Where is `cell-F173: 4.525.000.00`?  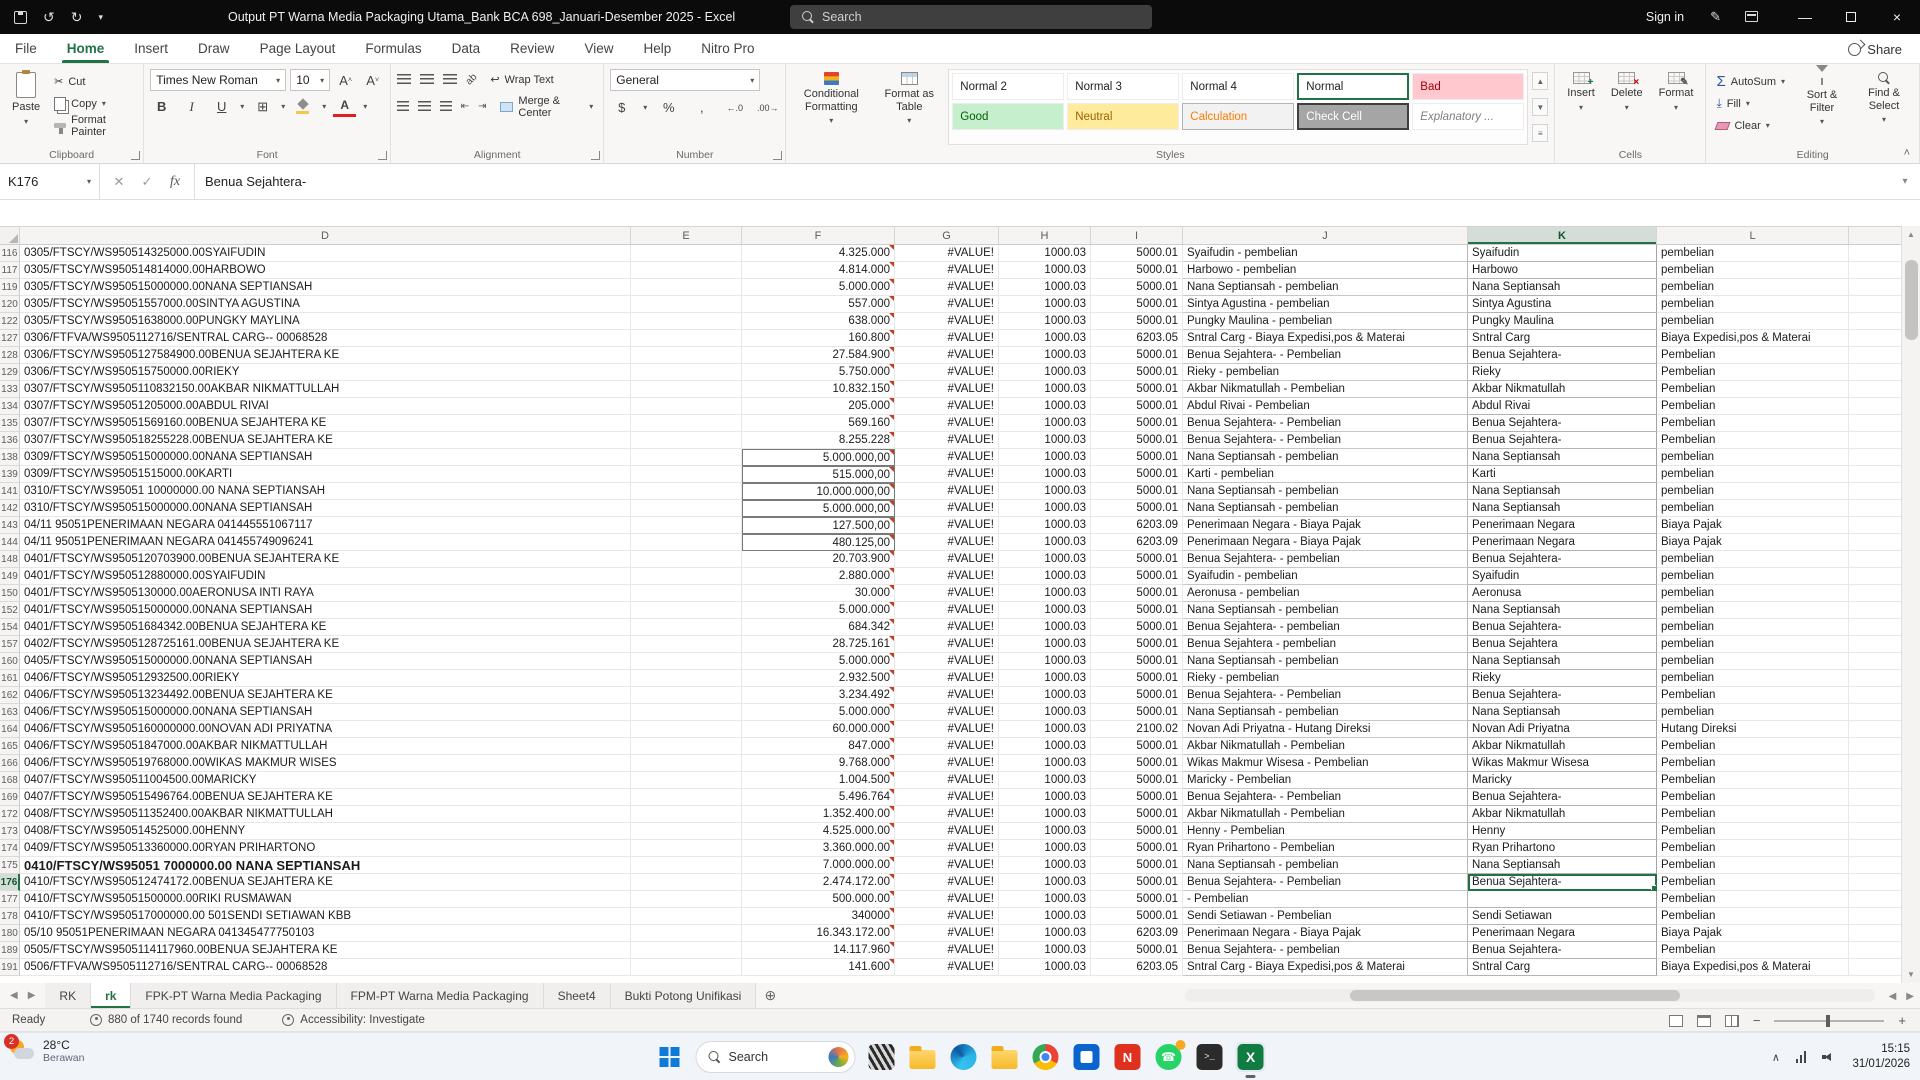
cell-F173: 4.525.000.00 is located at coordinates (818, 831).